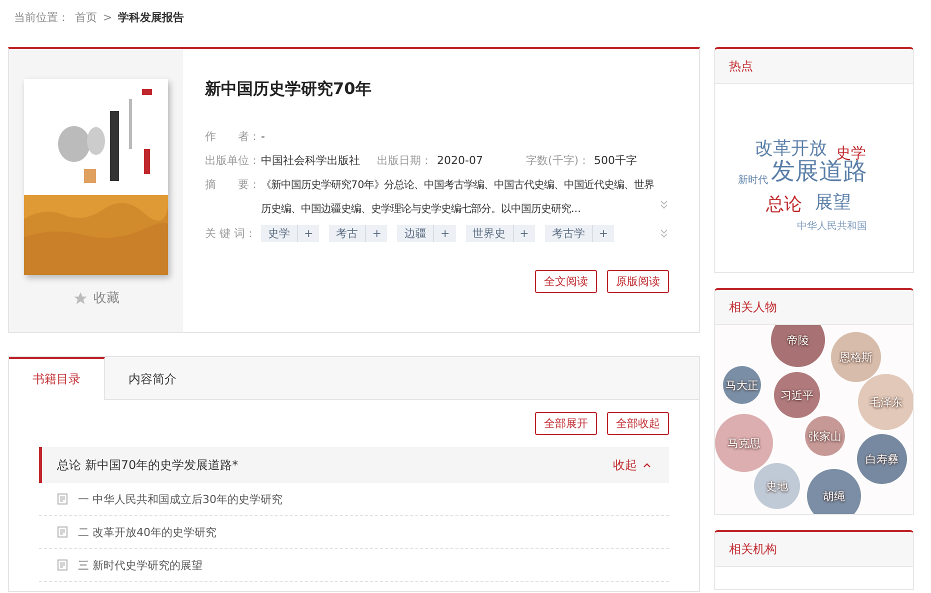  What do you see at coordinates (568, 233) in the screenshot?
I see `keyword-link: 考古学` at bounding box center [568, 233].